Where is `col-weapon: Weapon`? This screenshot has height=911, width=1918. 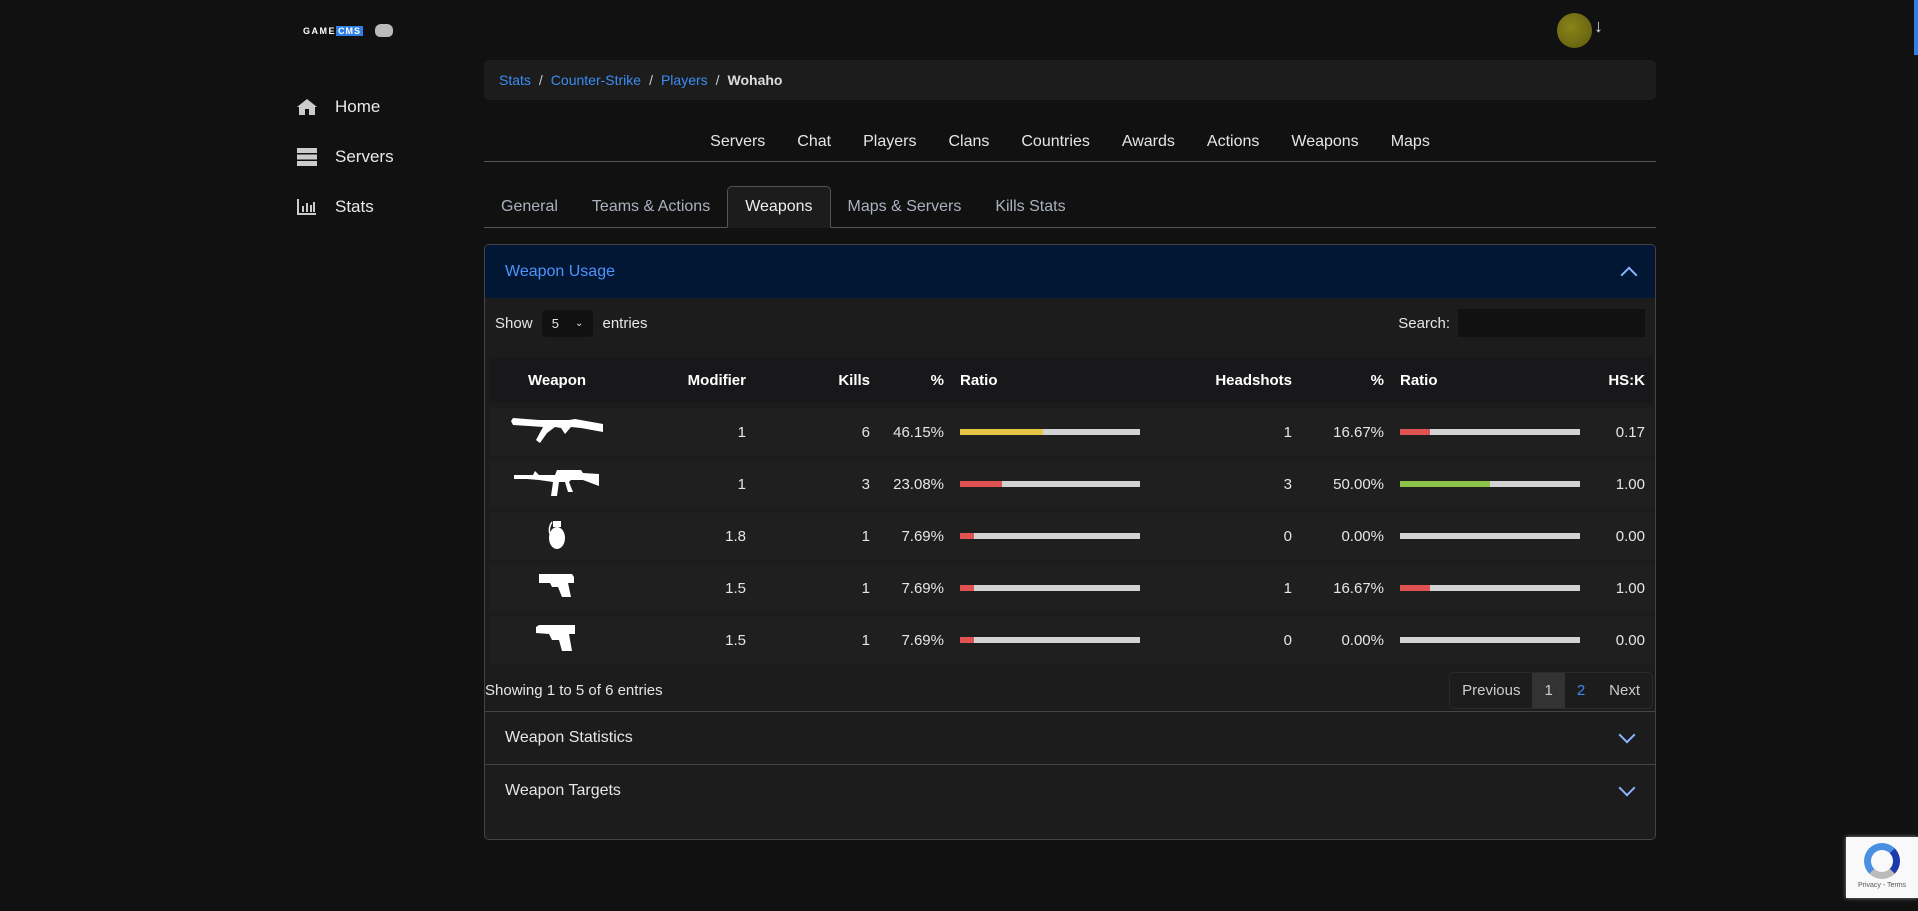
col-weapon: Weapon is located at coordinates (557, 380).